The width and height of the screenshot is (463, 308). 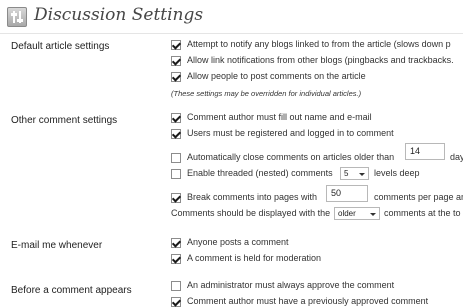 I want to click on display-order-suffix: comments at the to, so click(x=422, y=213).